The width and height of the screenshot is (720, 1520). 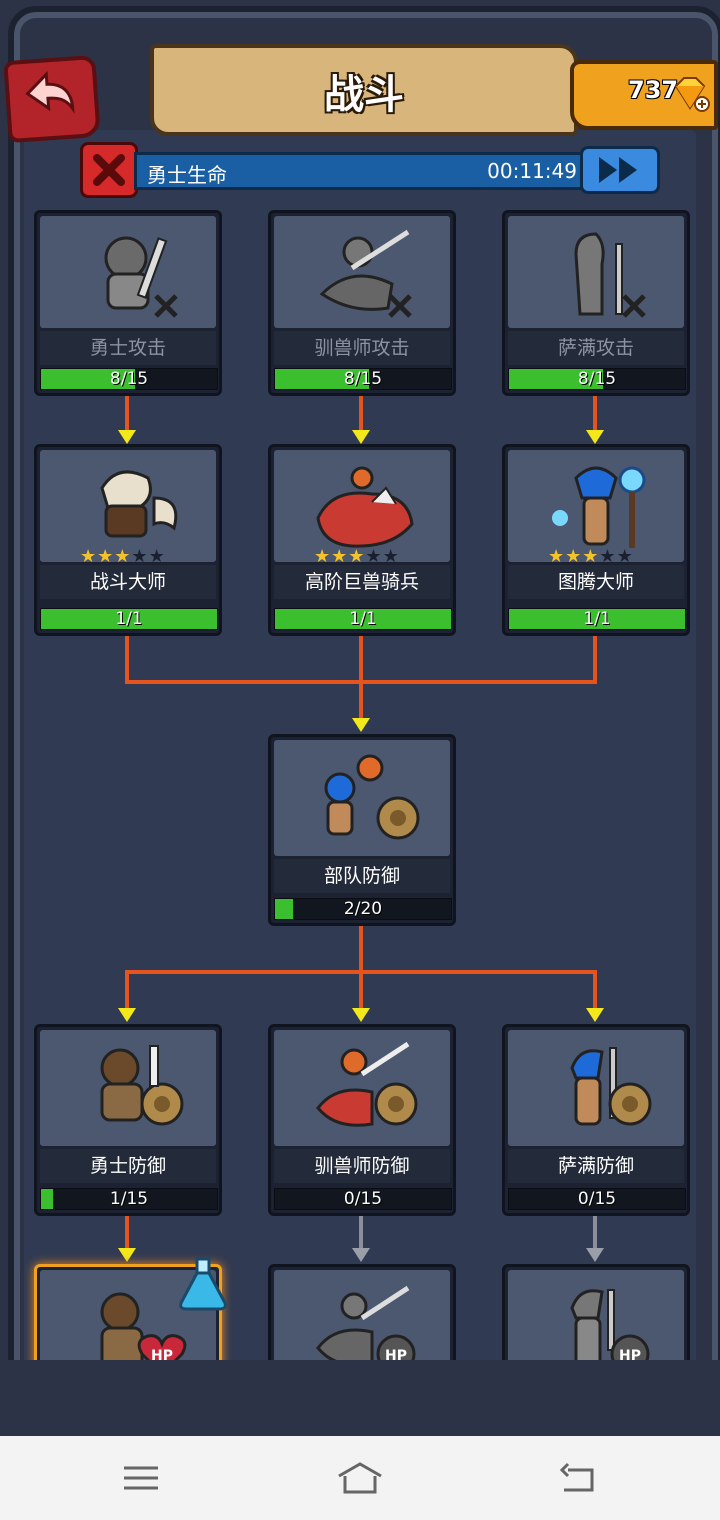 I want to click on cancel-button, so click(x=109, y=170).